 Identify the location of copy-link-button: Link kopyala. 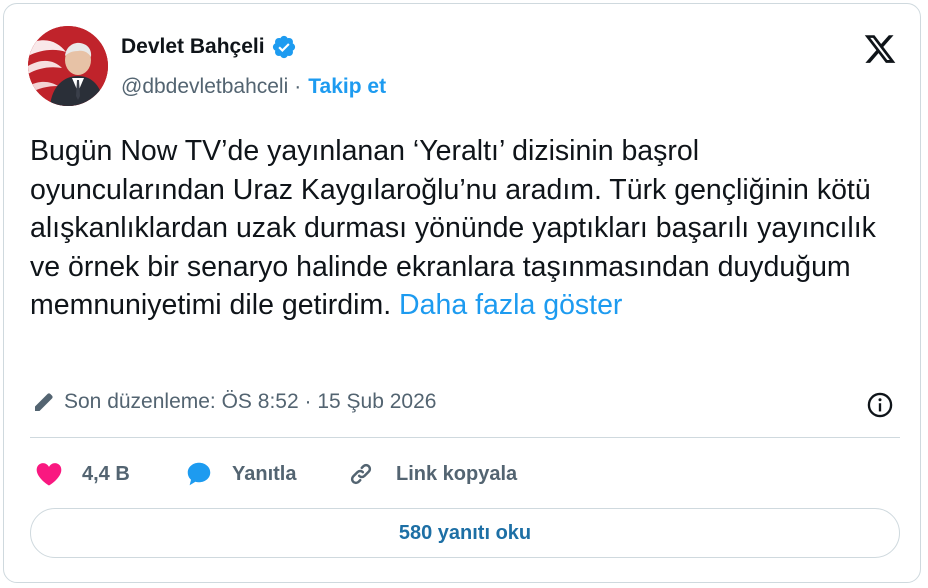
(431, 474).